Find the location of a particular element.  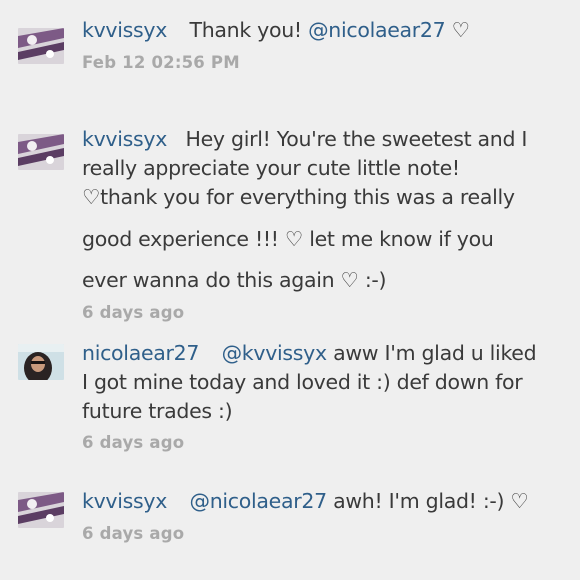

comment-username: nicolaear27 is located at coordinates (140, 353).